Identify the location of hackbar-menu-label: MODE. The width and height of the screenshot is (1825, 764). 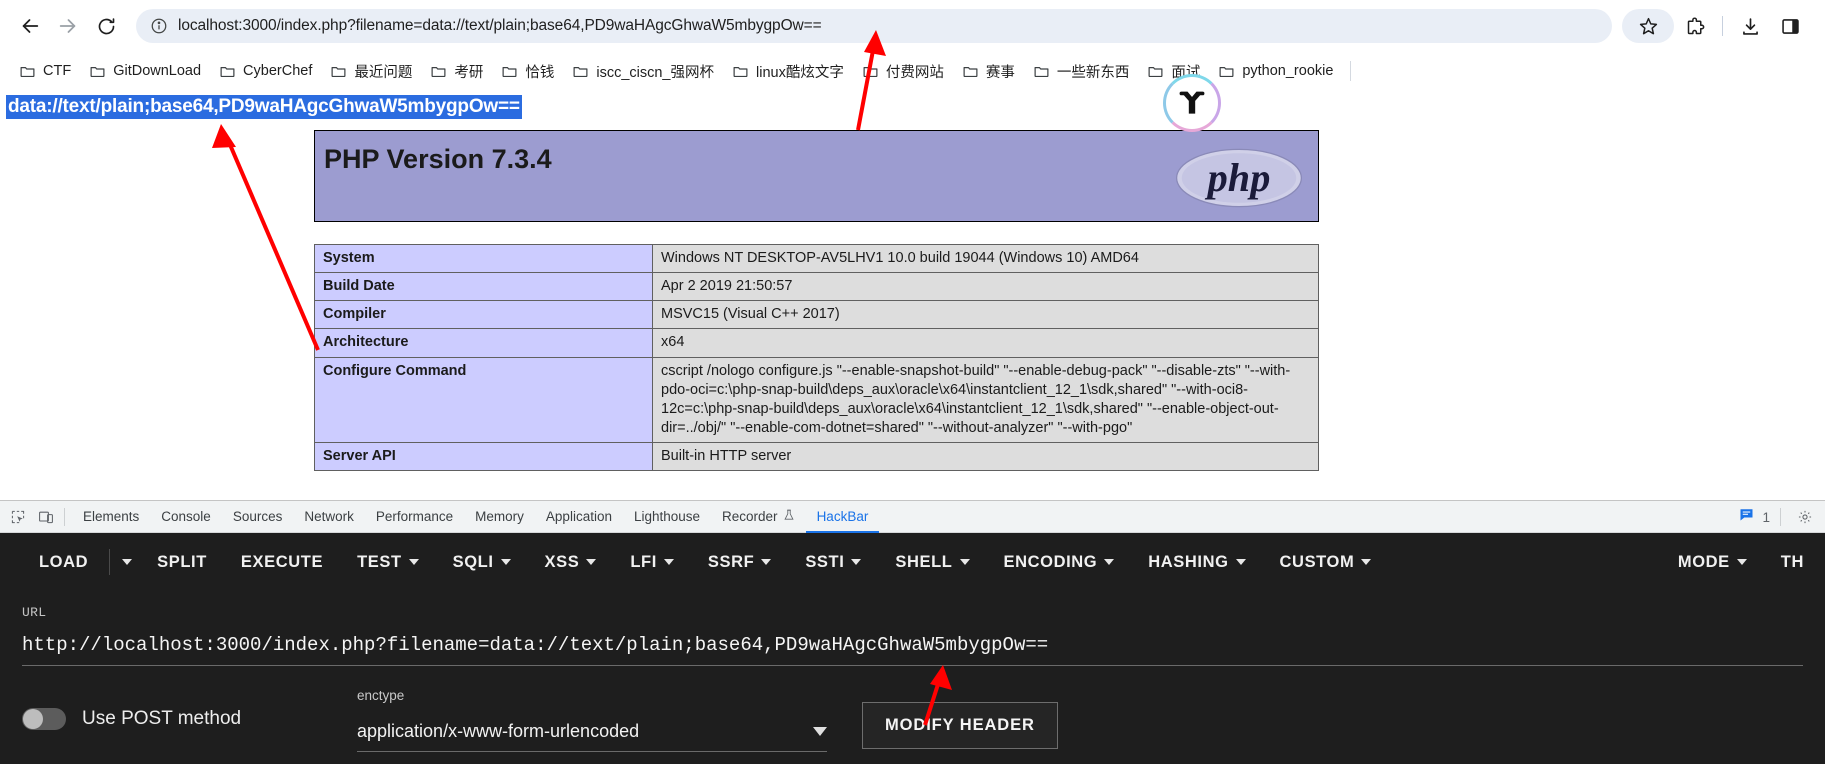
(1703, 561).